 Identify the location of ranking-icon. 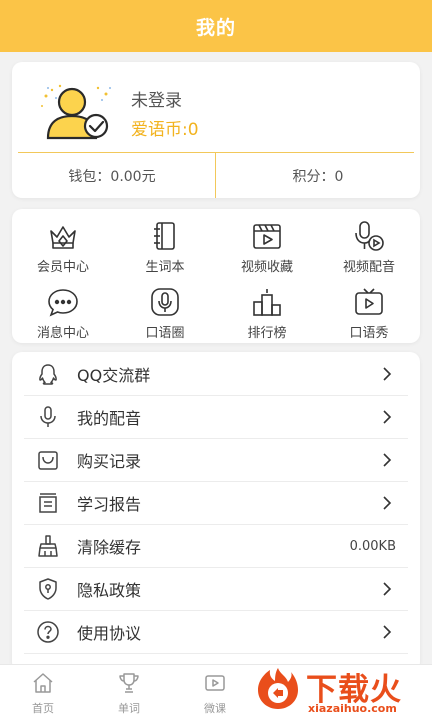
(267, 302).